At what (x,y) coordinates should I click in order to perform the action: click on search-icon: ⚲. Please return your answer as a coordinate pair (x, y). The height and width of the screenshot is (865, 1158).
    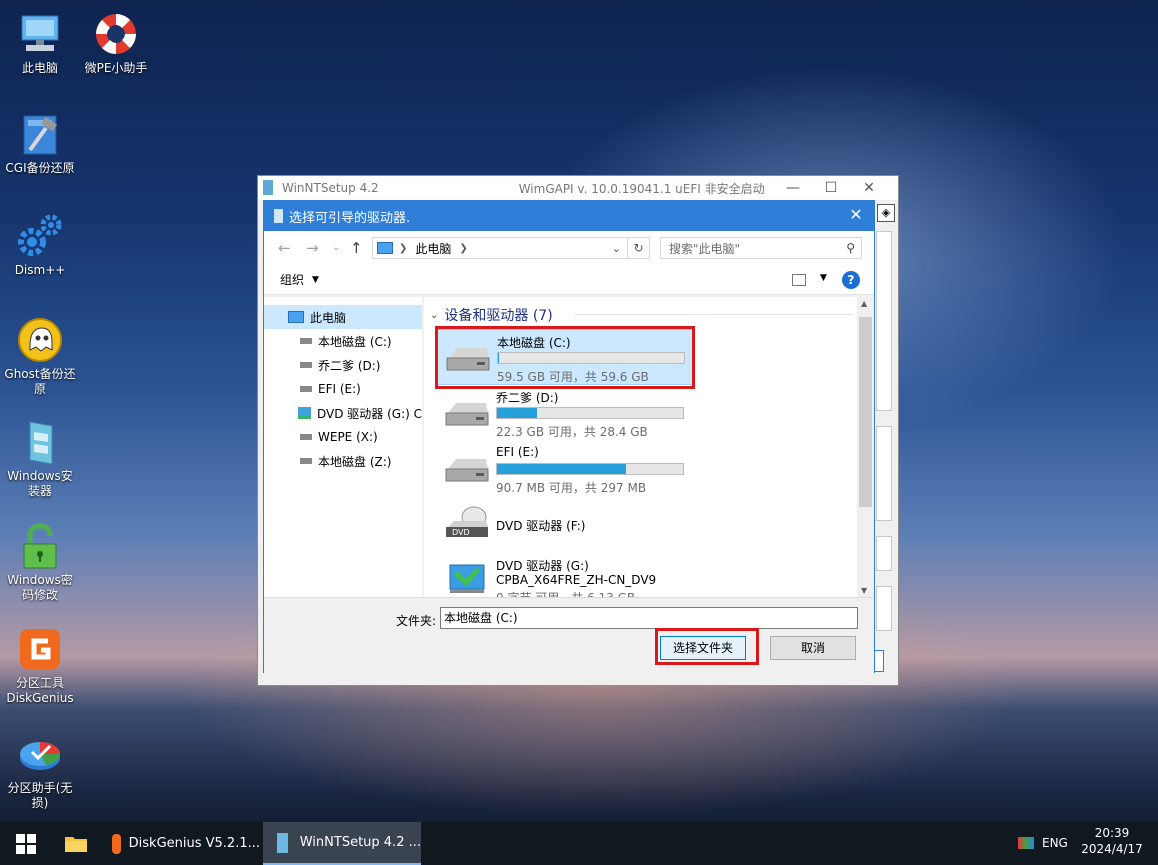
    Looking at the image, I should click on (850, 248).